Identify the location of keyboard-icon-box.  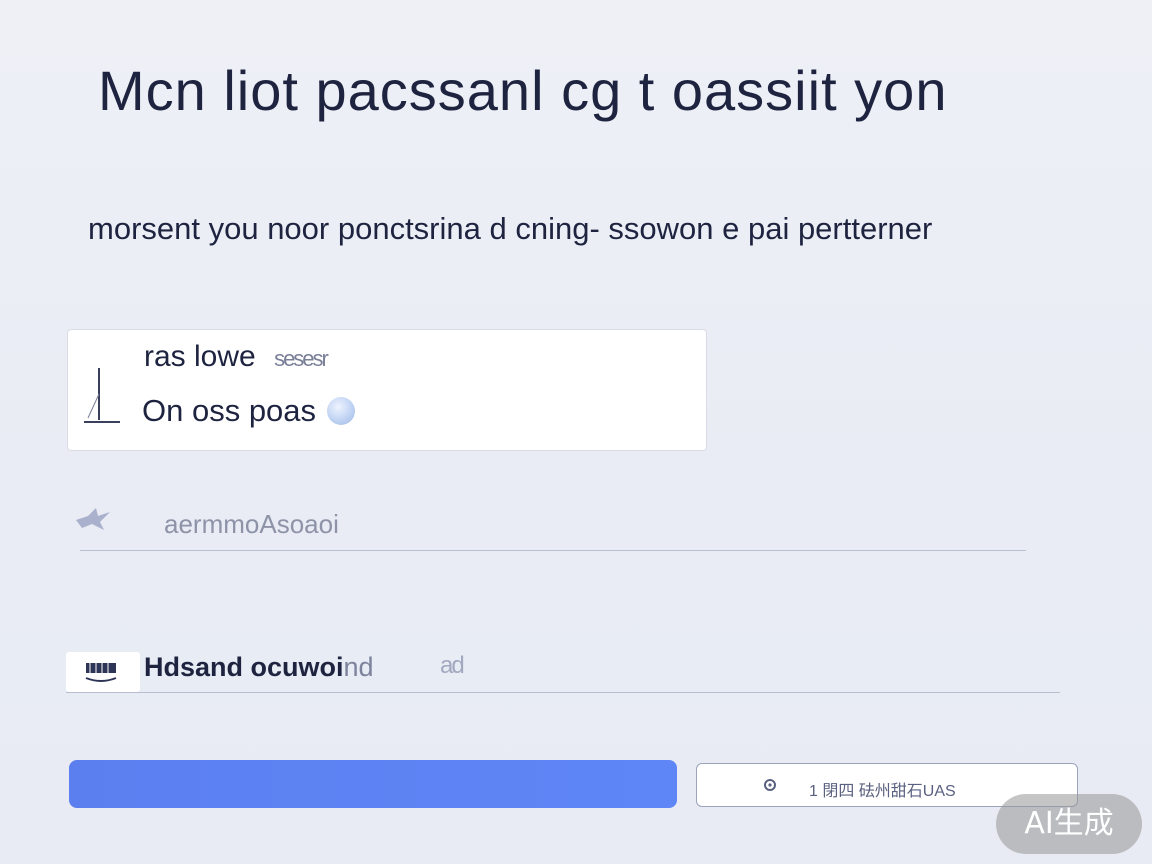
(103, 672).